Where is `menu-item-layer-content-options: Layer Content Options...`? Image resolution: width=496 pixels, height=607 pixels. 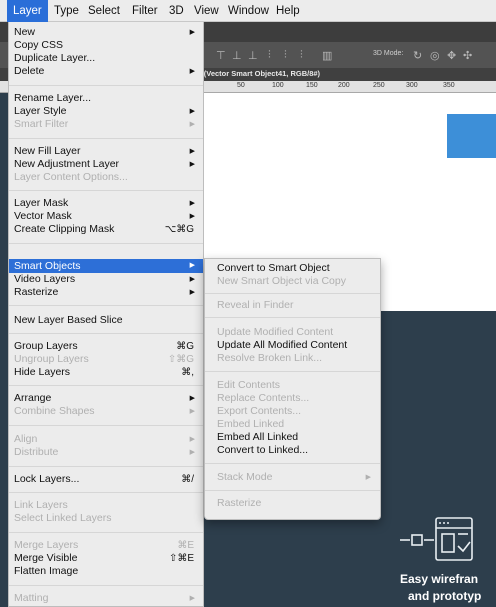 menu-item-layer-content-options: Layer Content Options... is located at coordinates (106, 177).